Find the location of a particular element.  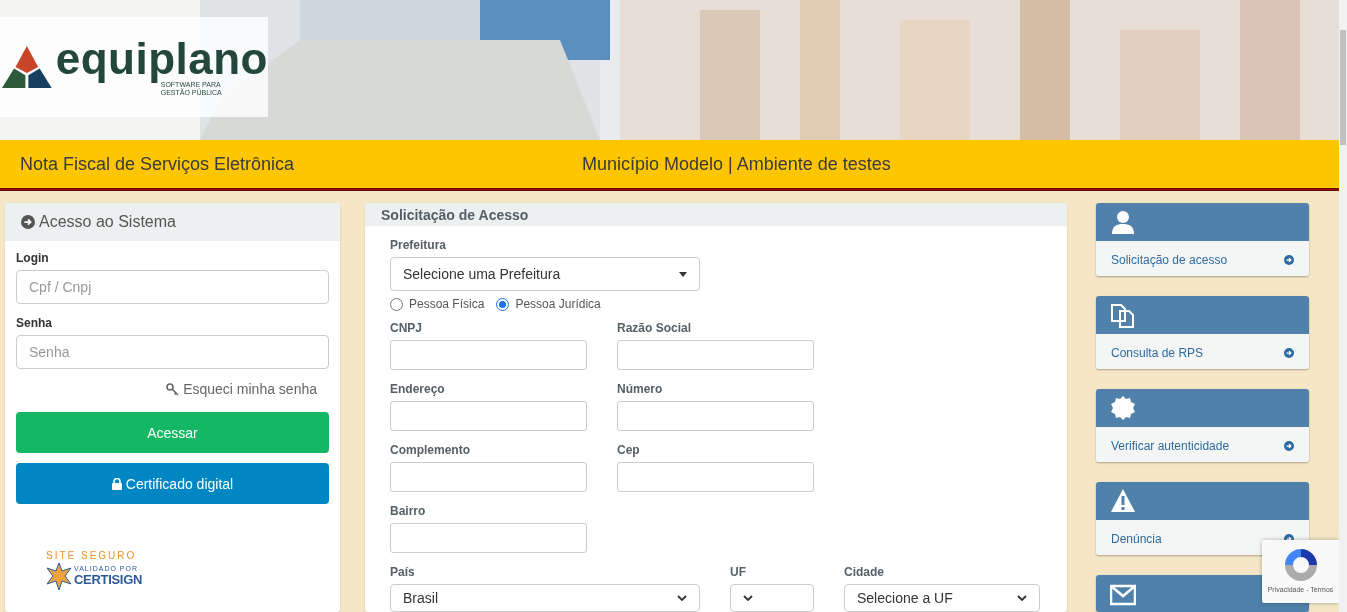

field-label: Cep is located at coordinates (629, 450).